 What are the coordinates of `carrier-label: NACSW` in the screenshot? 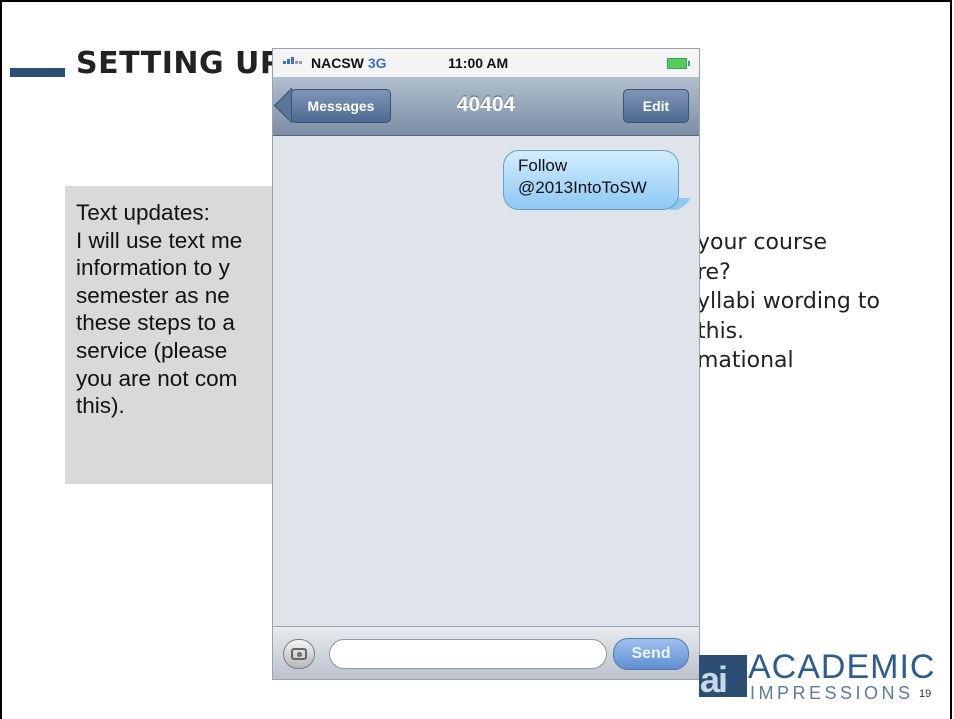 It's located at (337, 63).